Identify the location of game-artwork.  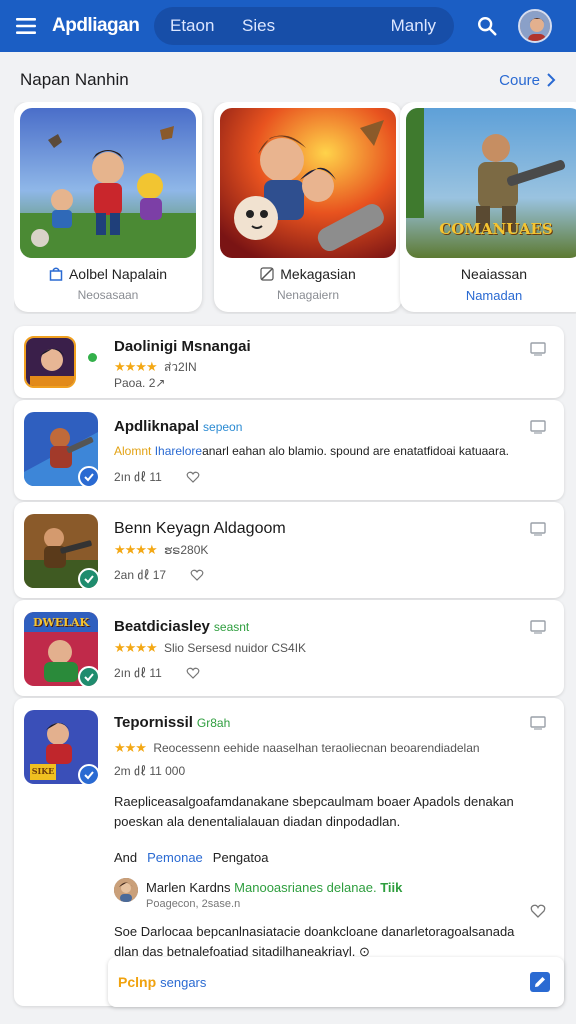
(308, 183).